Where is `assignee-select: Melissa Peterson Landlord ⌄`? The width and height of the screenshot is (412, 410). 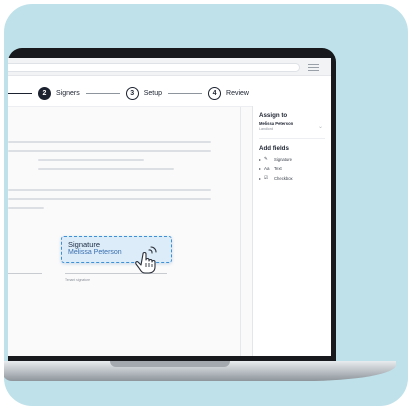
assignee-select: Melissa Peterson Landlord ⌄ is located at coordinates (292, 126).